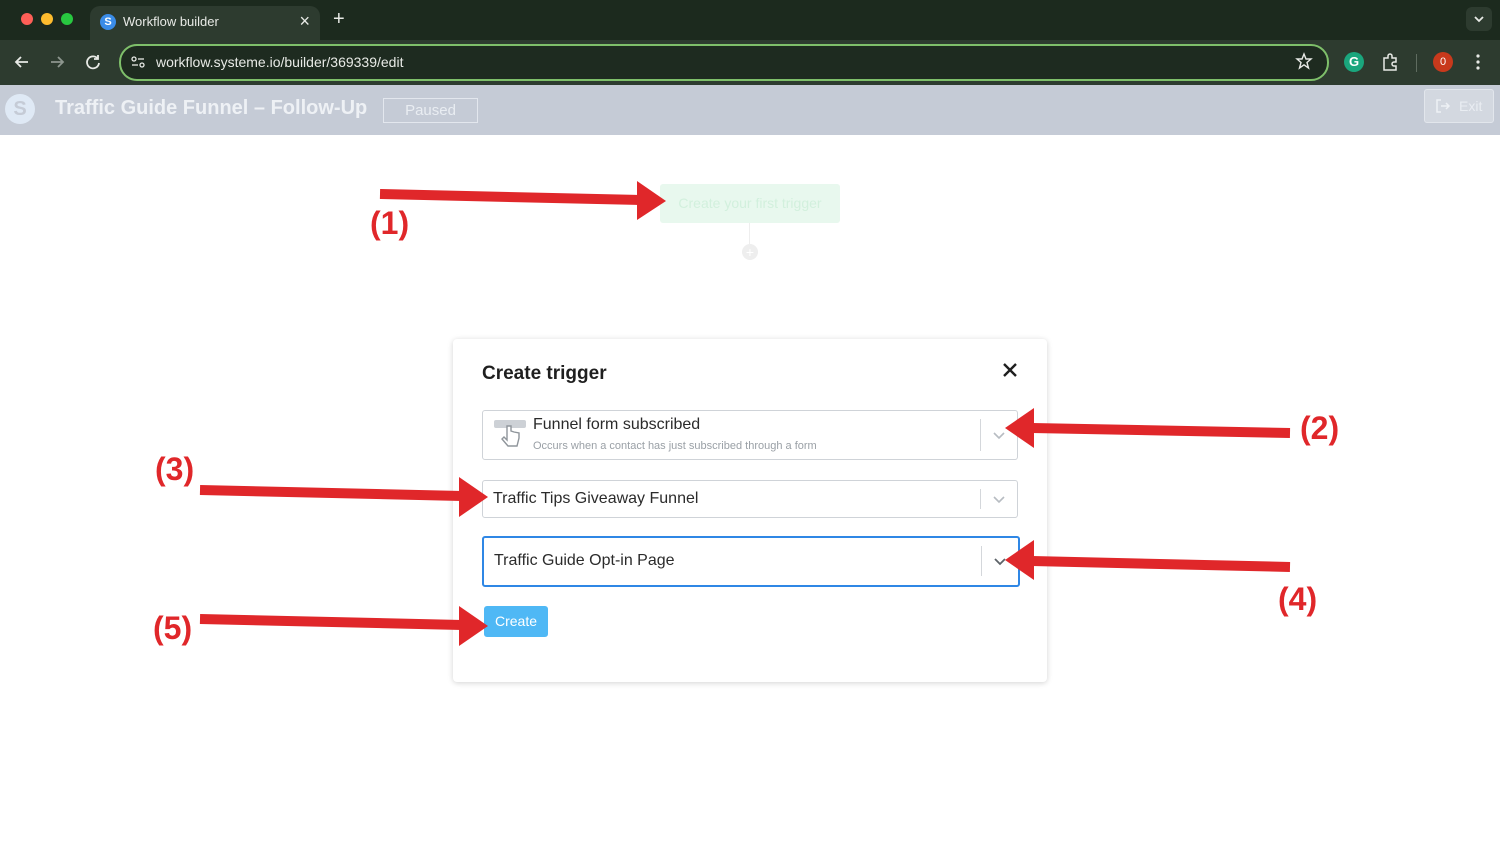 The width and height of the screenshot is (1500, 844). What do you see at coordinates (544, 373) in the screenshot?
I see `modal-title: Create trigger` at bounding box center [544, 373].